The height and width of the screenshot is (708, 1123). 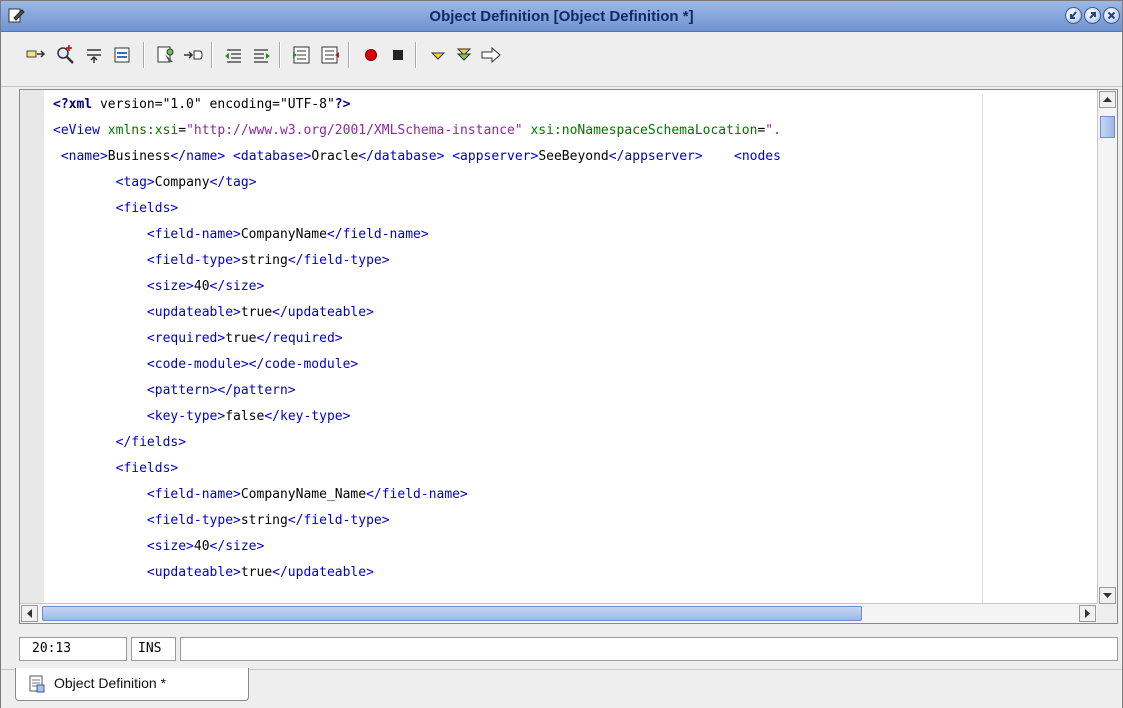 I want to click on toggle-bookmark-icon, so click(x=166, y=55).